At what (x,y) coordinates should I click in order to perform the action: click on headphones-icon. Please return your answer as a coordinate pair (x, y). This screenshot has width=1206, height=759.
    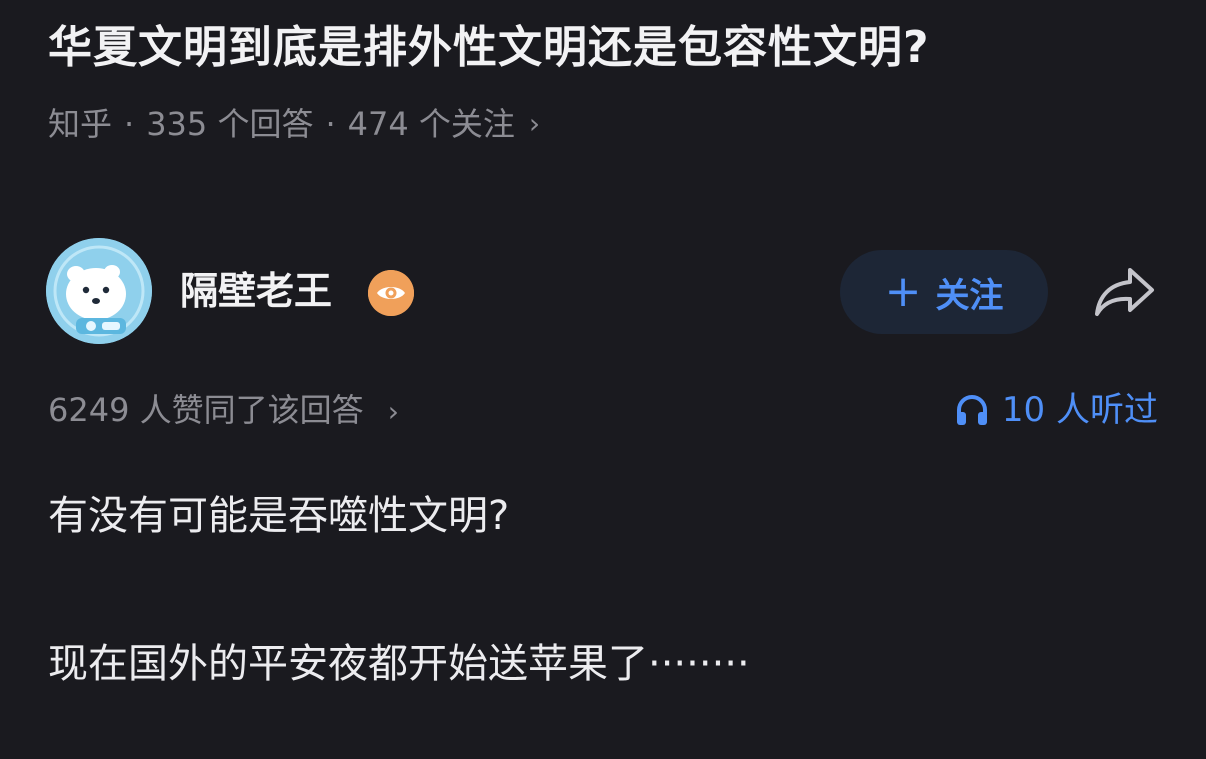
    Looking at the image, I should click on (971, 410).